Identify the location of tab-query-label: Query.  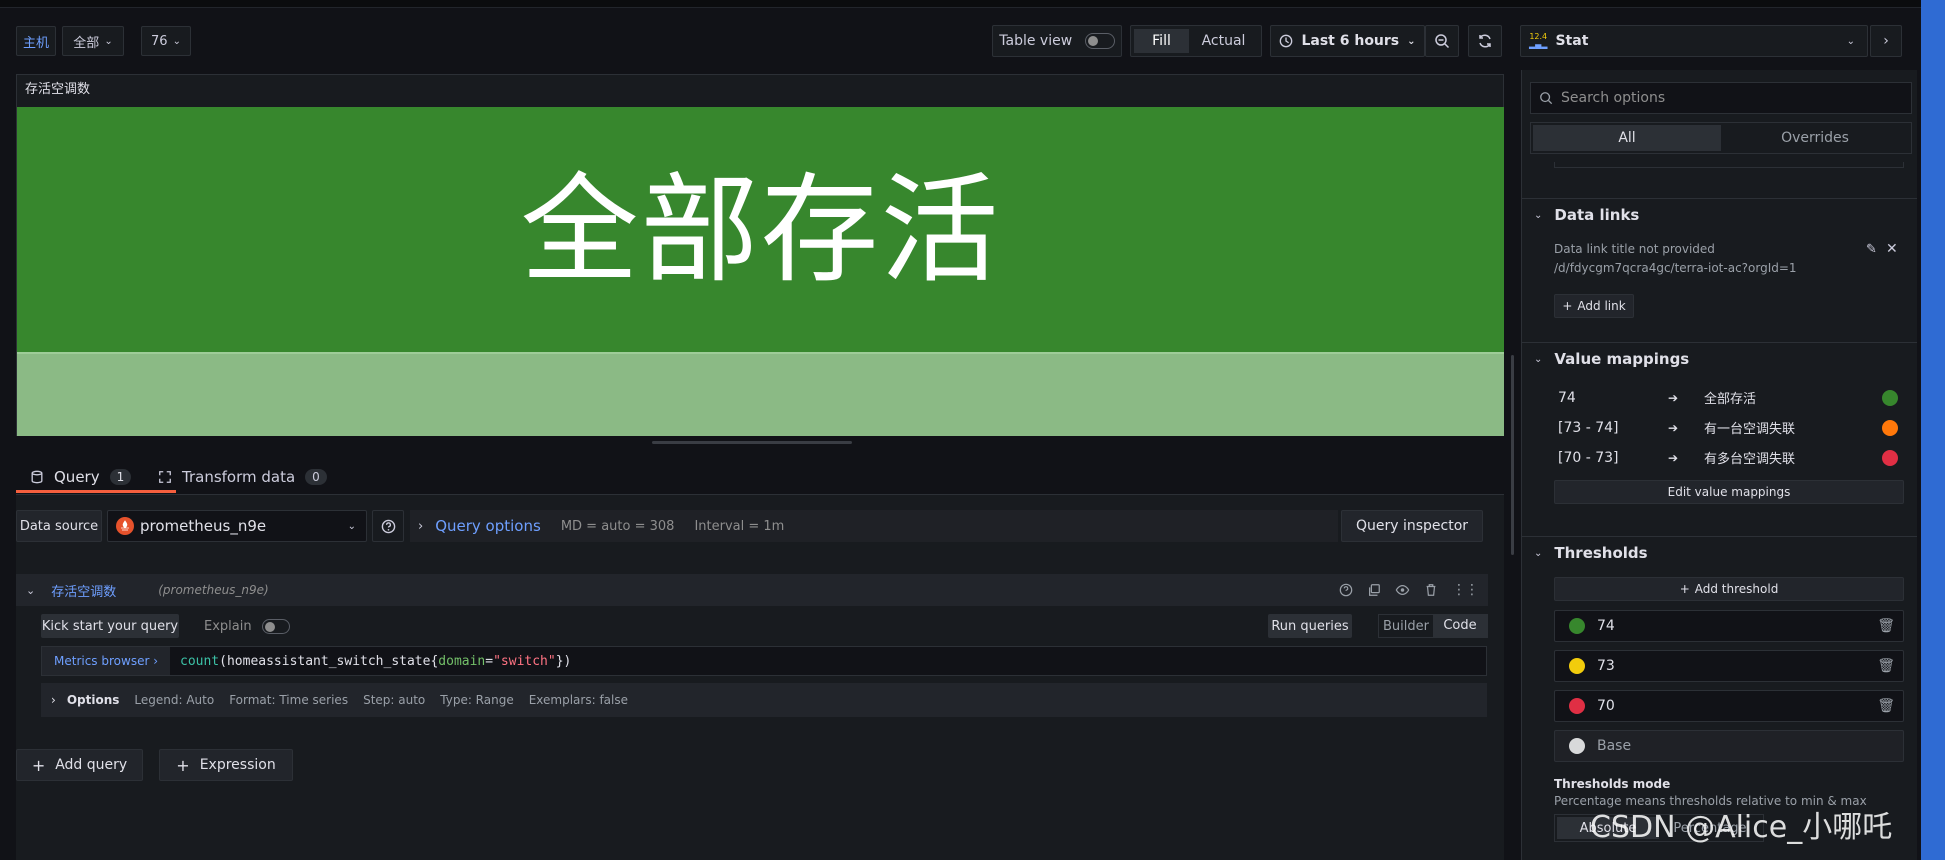
(77, 477).